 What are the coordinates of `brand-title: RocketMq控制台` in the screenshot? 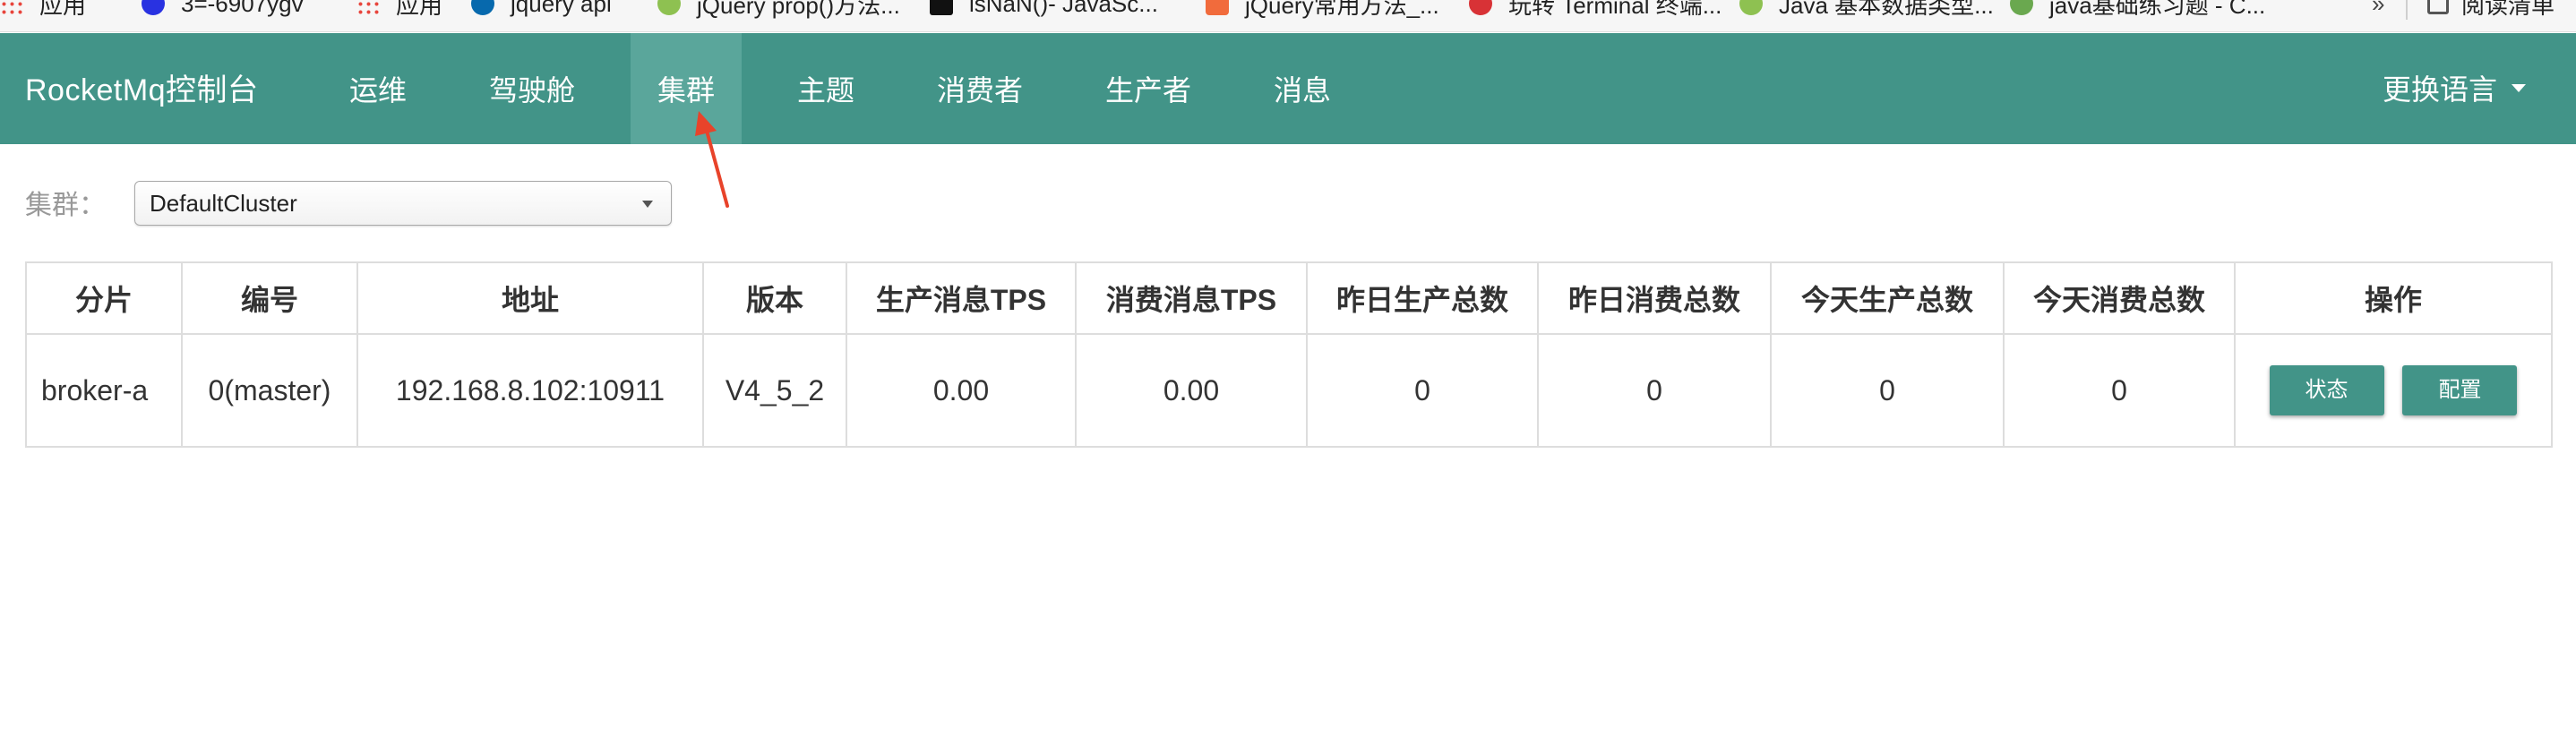 It's located at (142, 87).